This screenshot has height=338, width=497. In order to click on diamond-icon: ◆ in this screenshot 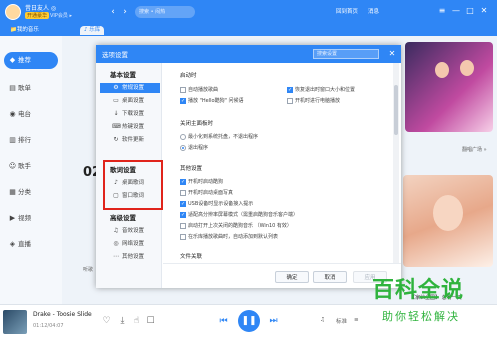, I will do `click(12, 60)`.